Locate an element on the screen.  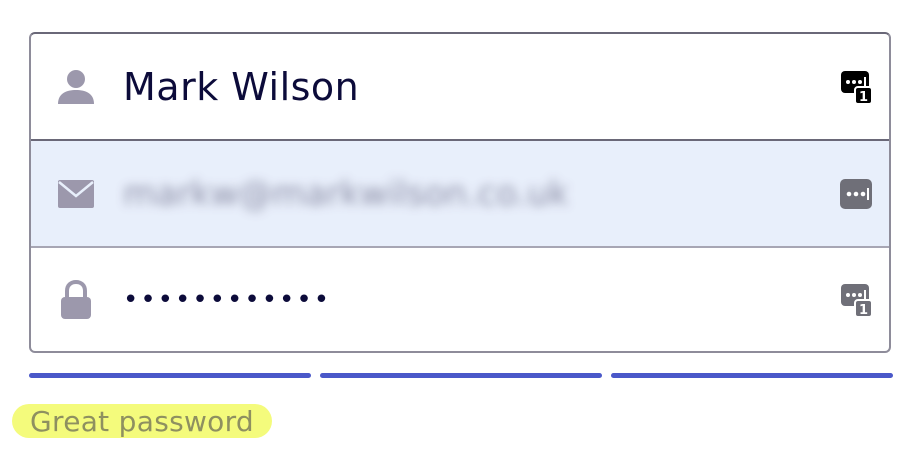
strength-label-highlight: Great password is located at coordinates (142, 421).